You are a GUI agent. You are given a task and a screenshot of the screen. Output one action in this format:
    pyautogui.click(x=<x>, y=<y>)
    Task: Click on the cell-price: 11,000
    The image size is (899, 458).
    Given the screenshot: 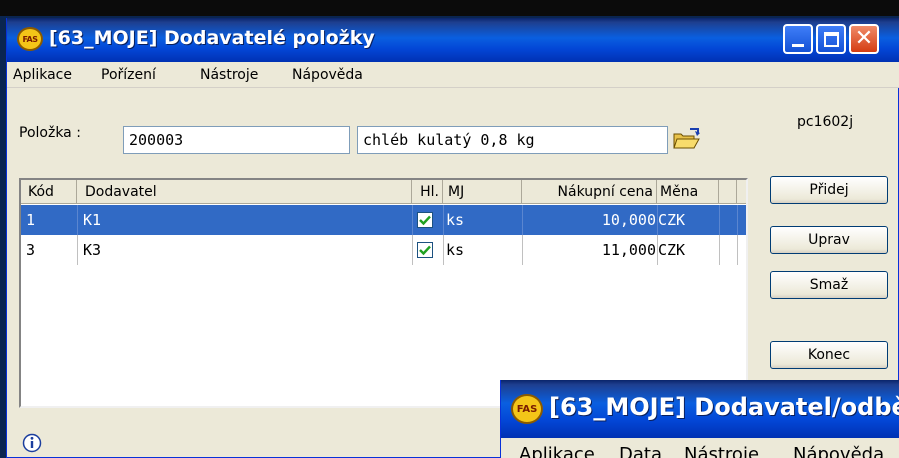 What is the action you would take?
    pyautogui.click(x=628, y=250)
    